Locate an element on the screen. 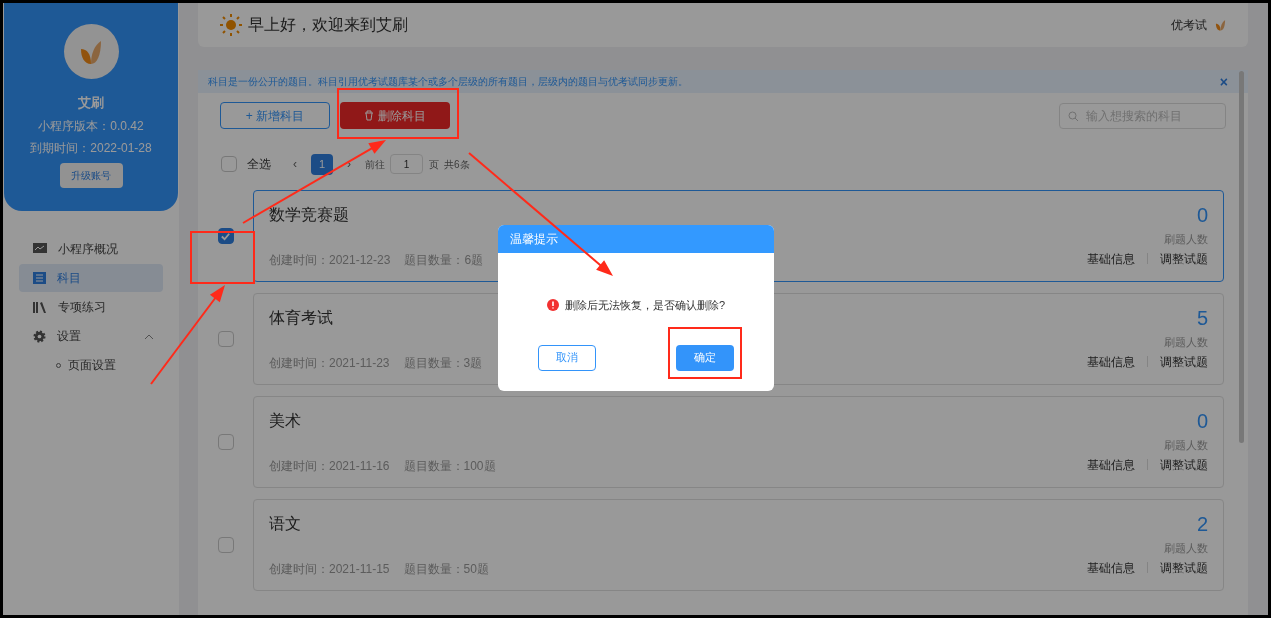 The height and width of the screenshot is (618, 1271). app-name: 艾刷 is located at coordinates (91, 103).